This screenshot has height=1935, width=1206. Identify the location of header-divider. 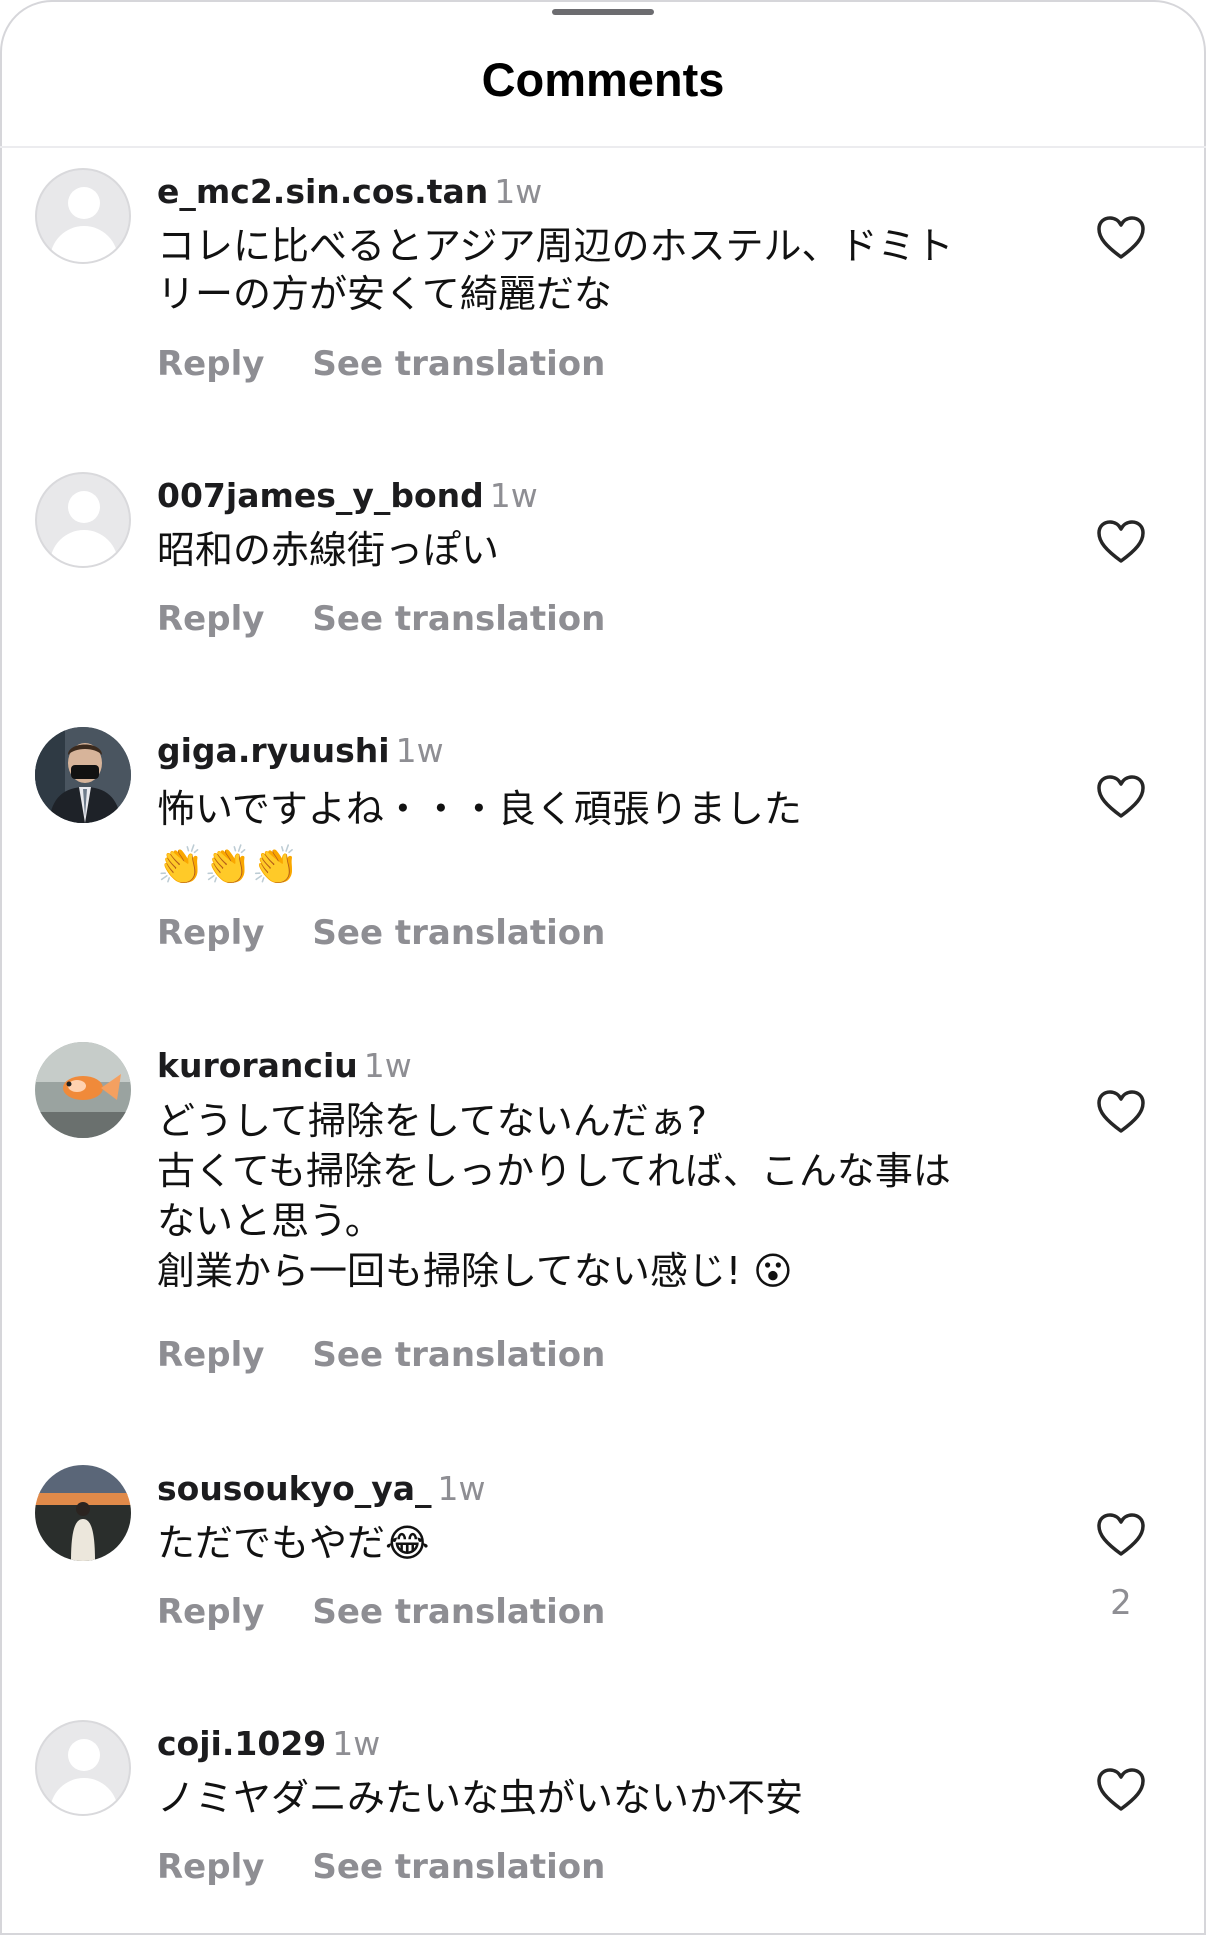
(603, 147).